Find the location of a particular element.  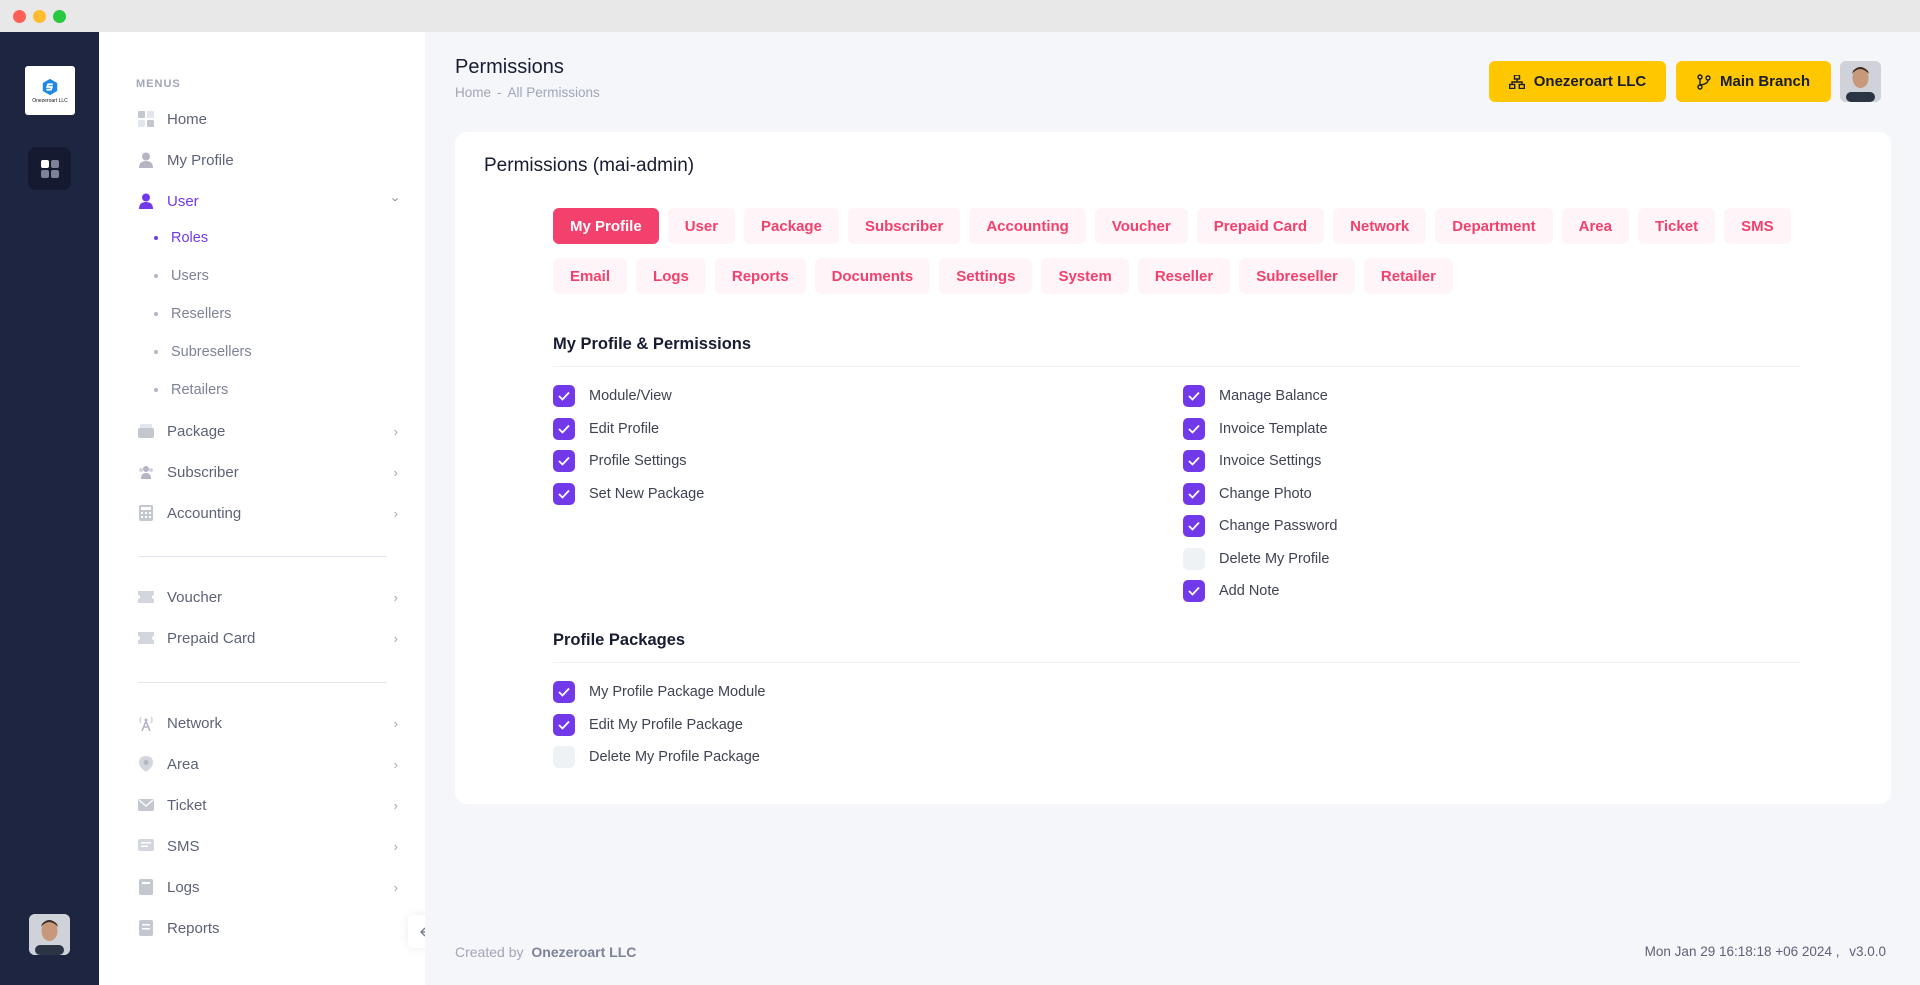

sidebar-subitem-users: Users is located at coordinates (181, 276).